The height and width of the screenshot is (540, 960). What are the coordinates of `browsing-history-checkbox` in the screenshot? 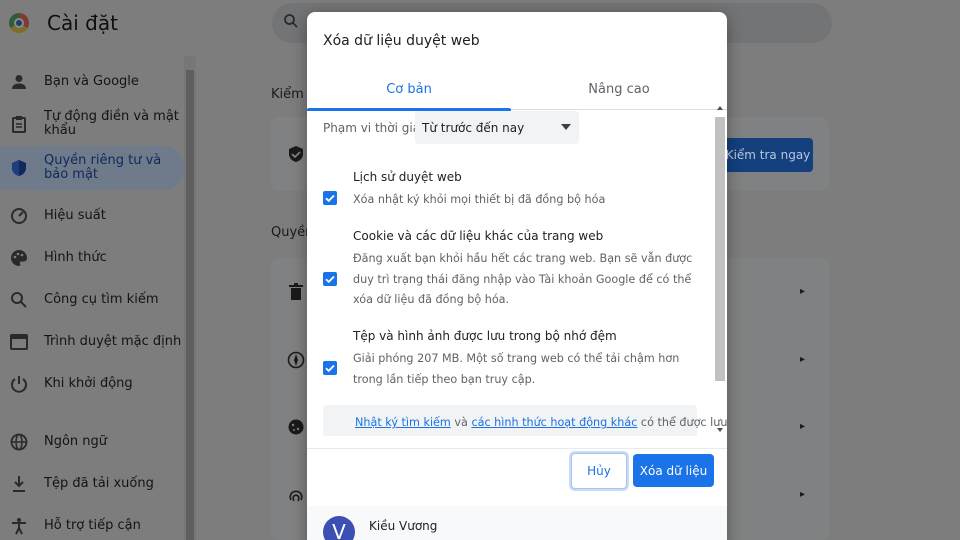 It's located at (330, 198).